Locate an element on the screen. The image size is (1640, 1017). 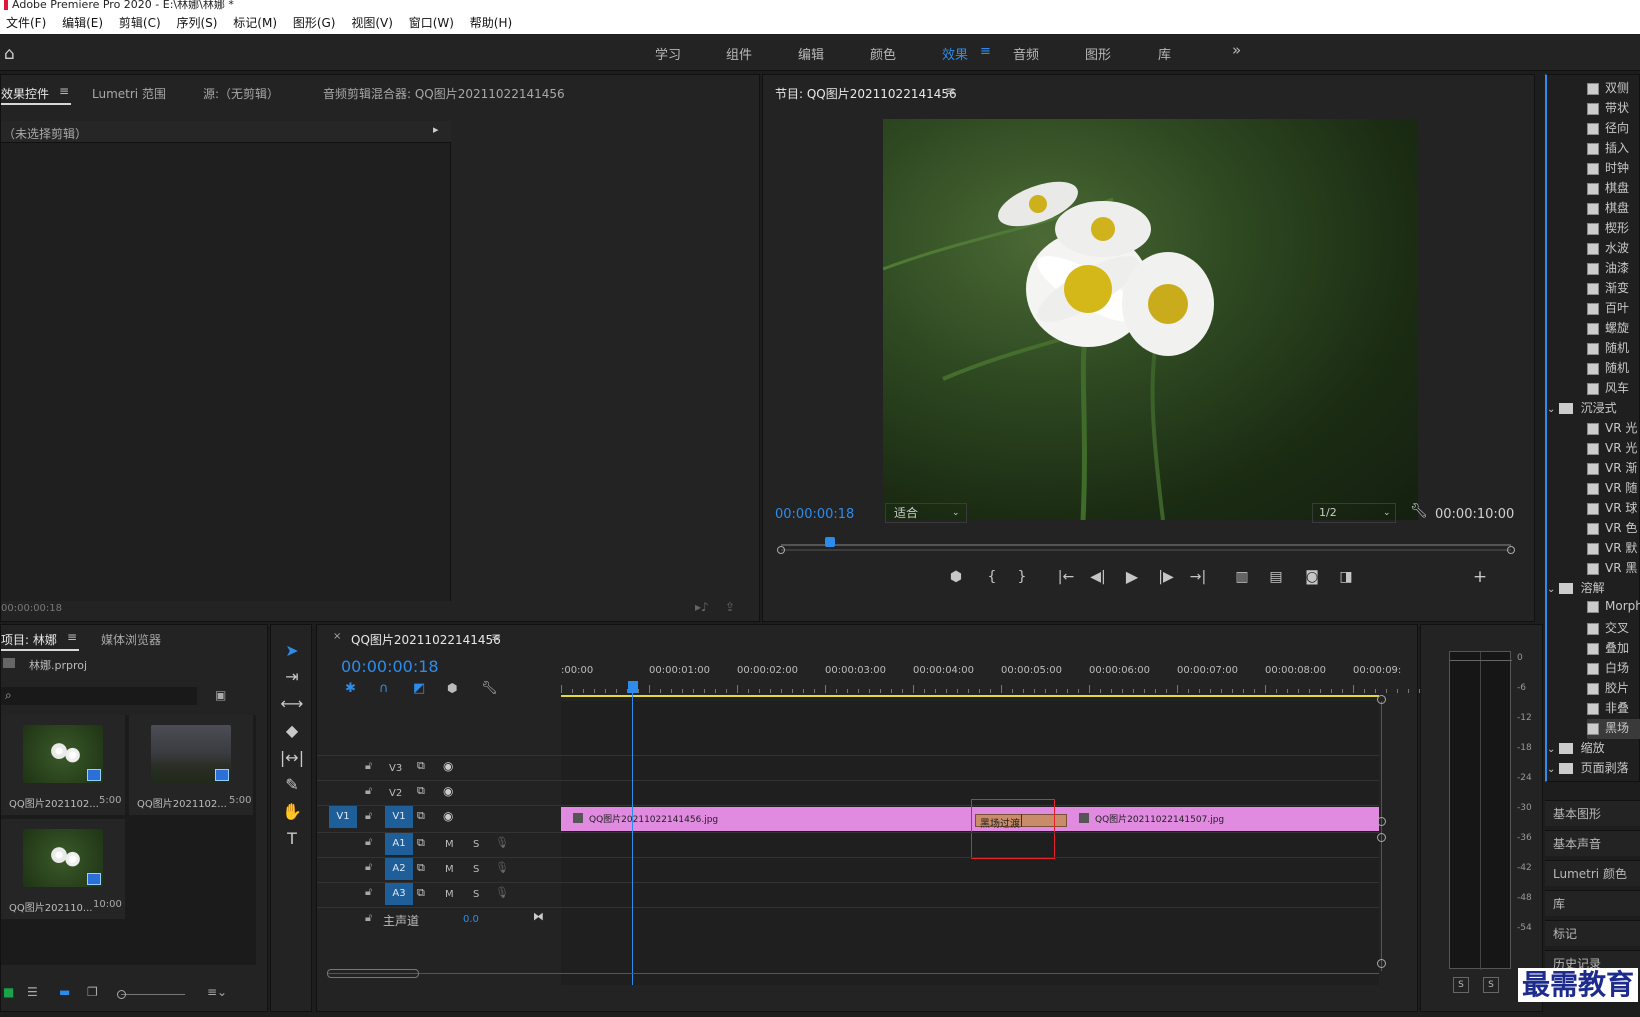
program-timecode: 00:00:00:18 is located at coordinates (814, 514).